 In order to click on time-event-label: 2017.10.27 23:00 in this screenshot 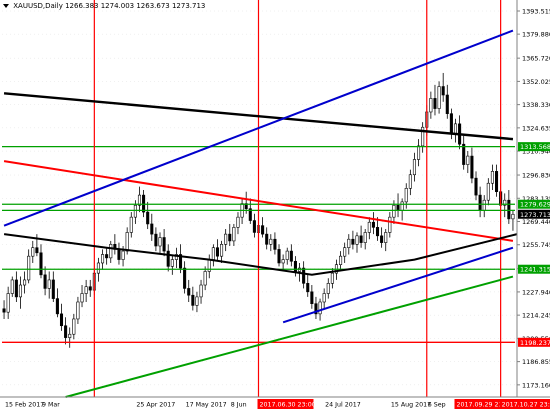, I will do `click(526, 405)`.